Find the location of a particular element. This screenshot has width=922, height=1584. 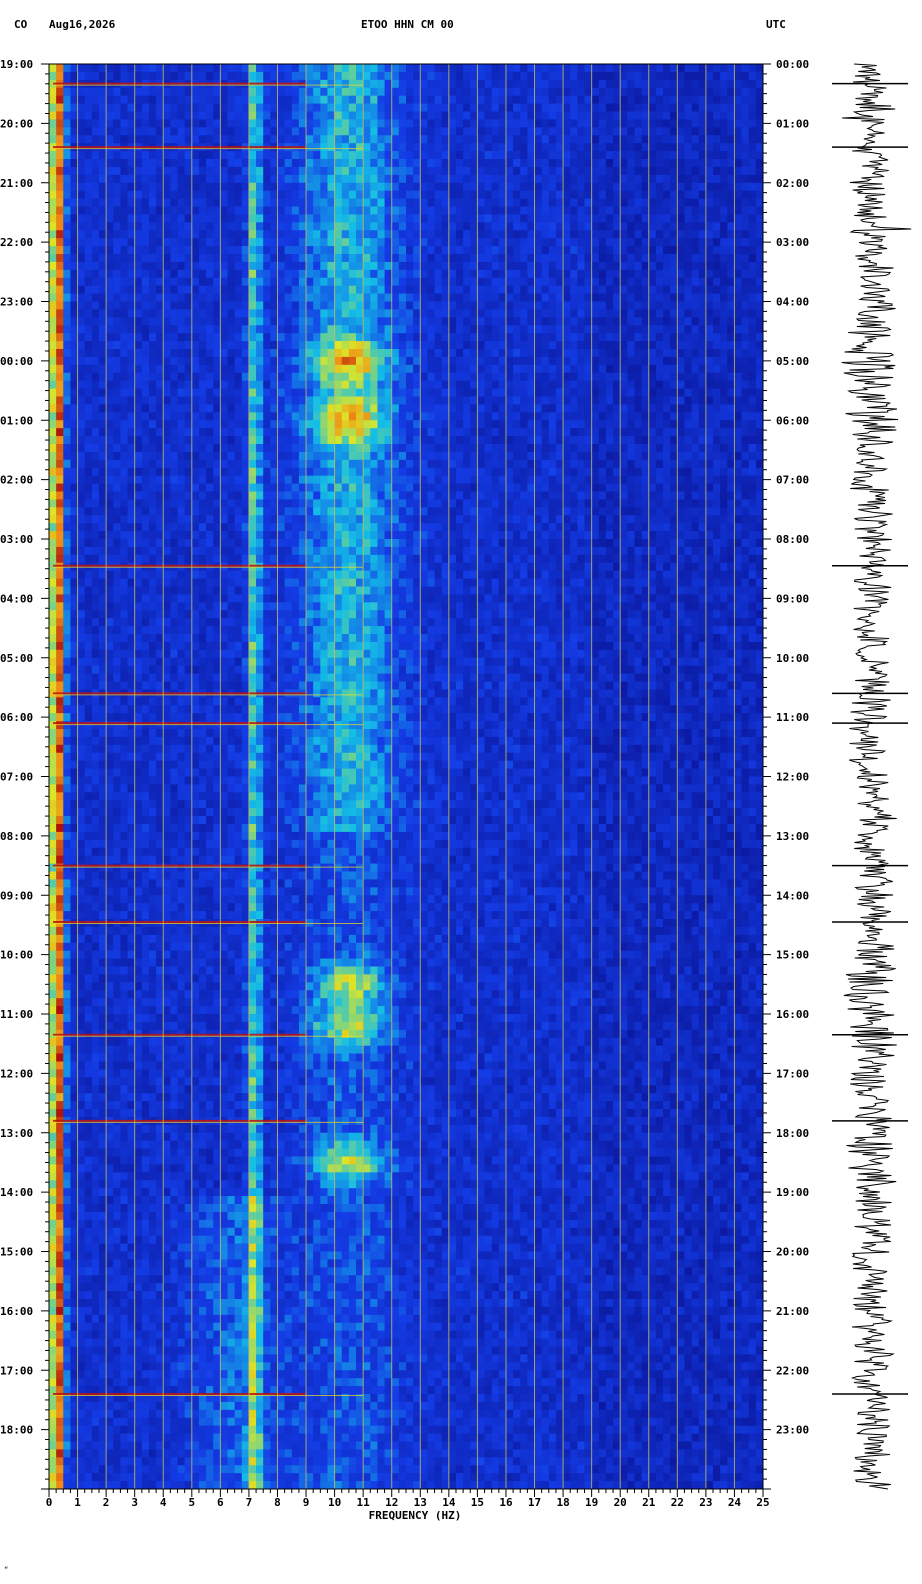

seismogram-trace is located at coordinates (872, 776).